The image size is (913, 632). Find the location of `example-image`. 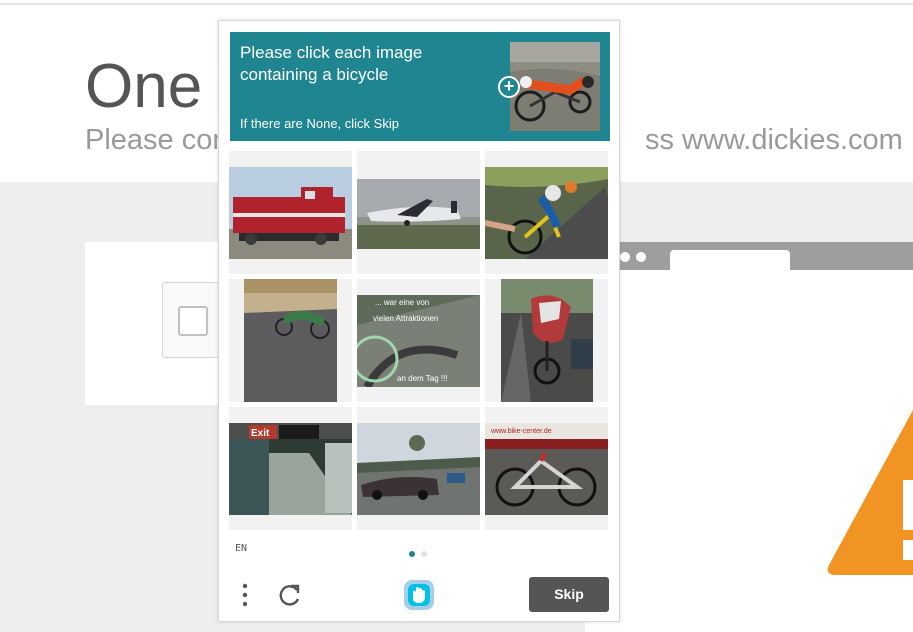

example-image is located at coordinates (555, 86).